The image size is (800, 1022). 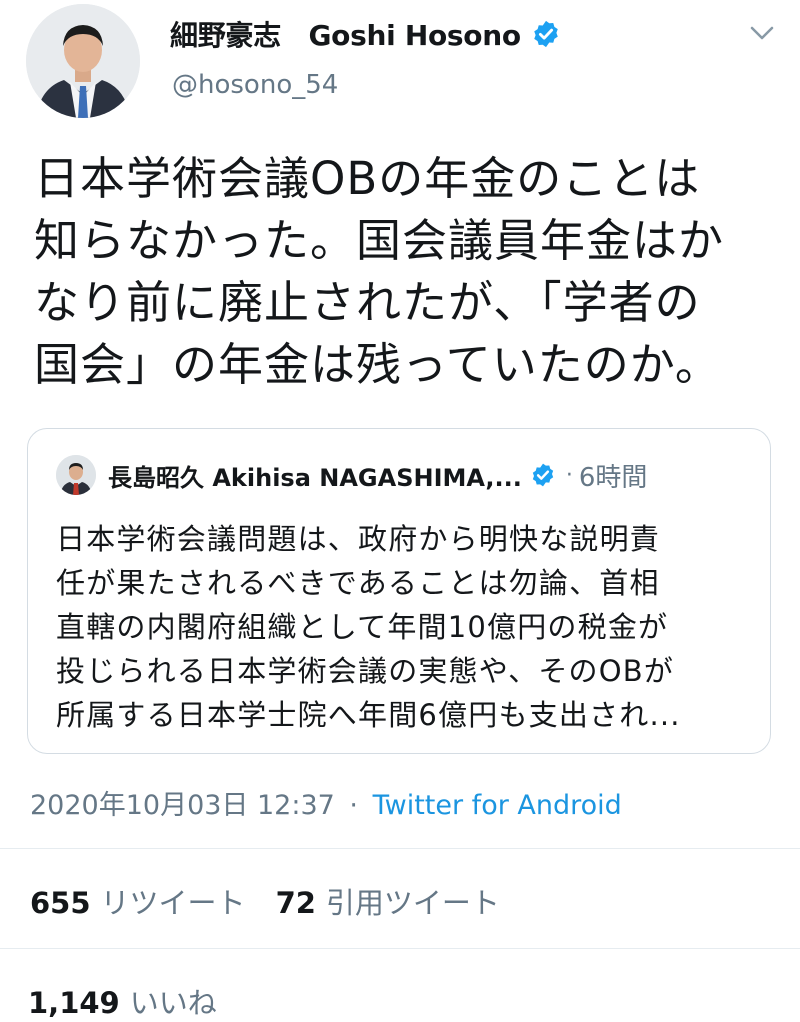 I want to click on quoted-avatar-image, so click(x=76, y=475).